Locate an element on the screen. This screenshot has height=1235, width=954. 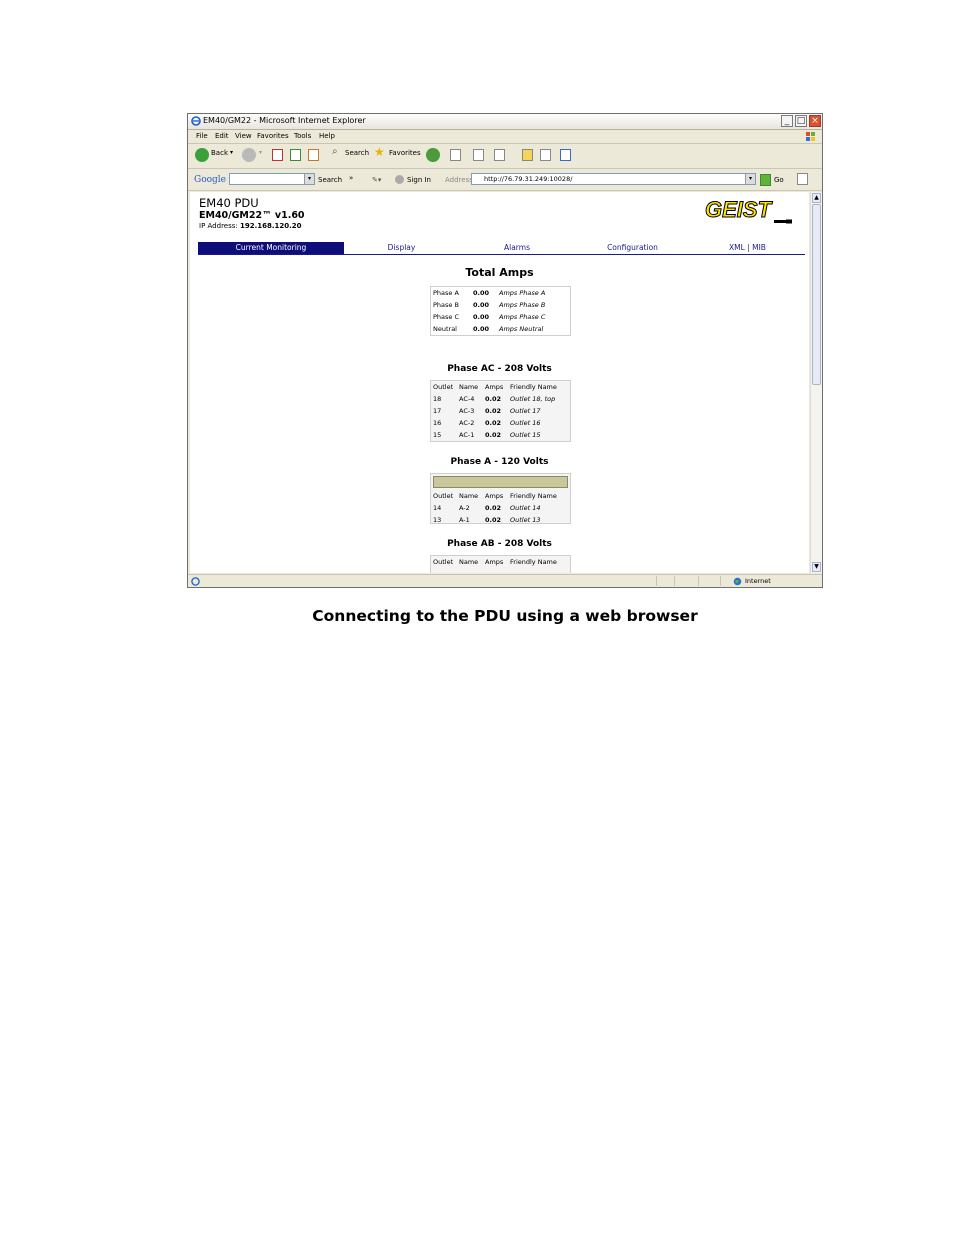
home-icon is located at coordinates (313, 155).